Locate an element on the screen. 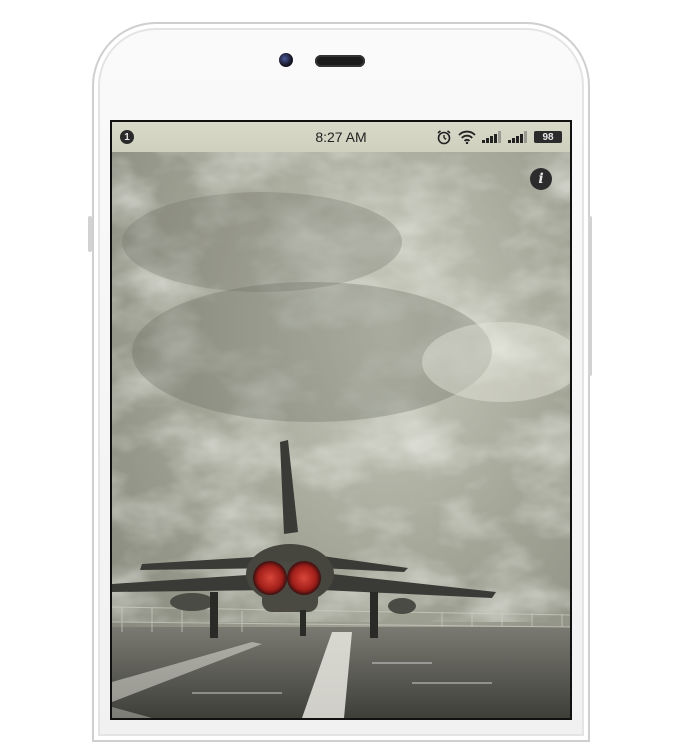 This screenshot has width=674, height=742. status-bar: 1 8:27 AM 98 is located at coordinates (341, 137).